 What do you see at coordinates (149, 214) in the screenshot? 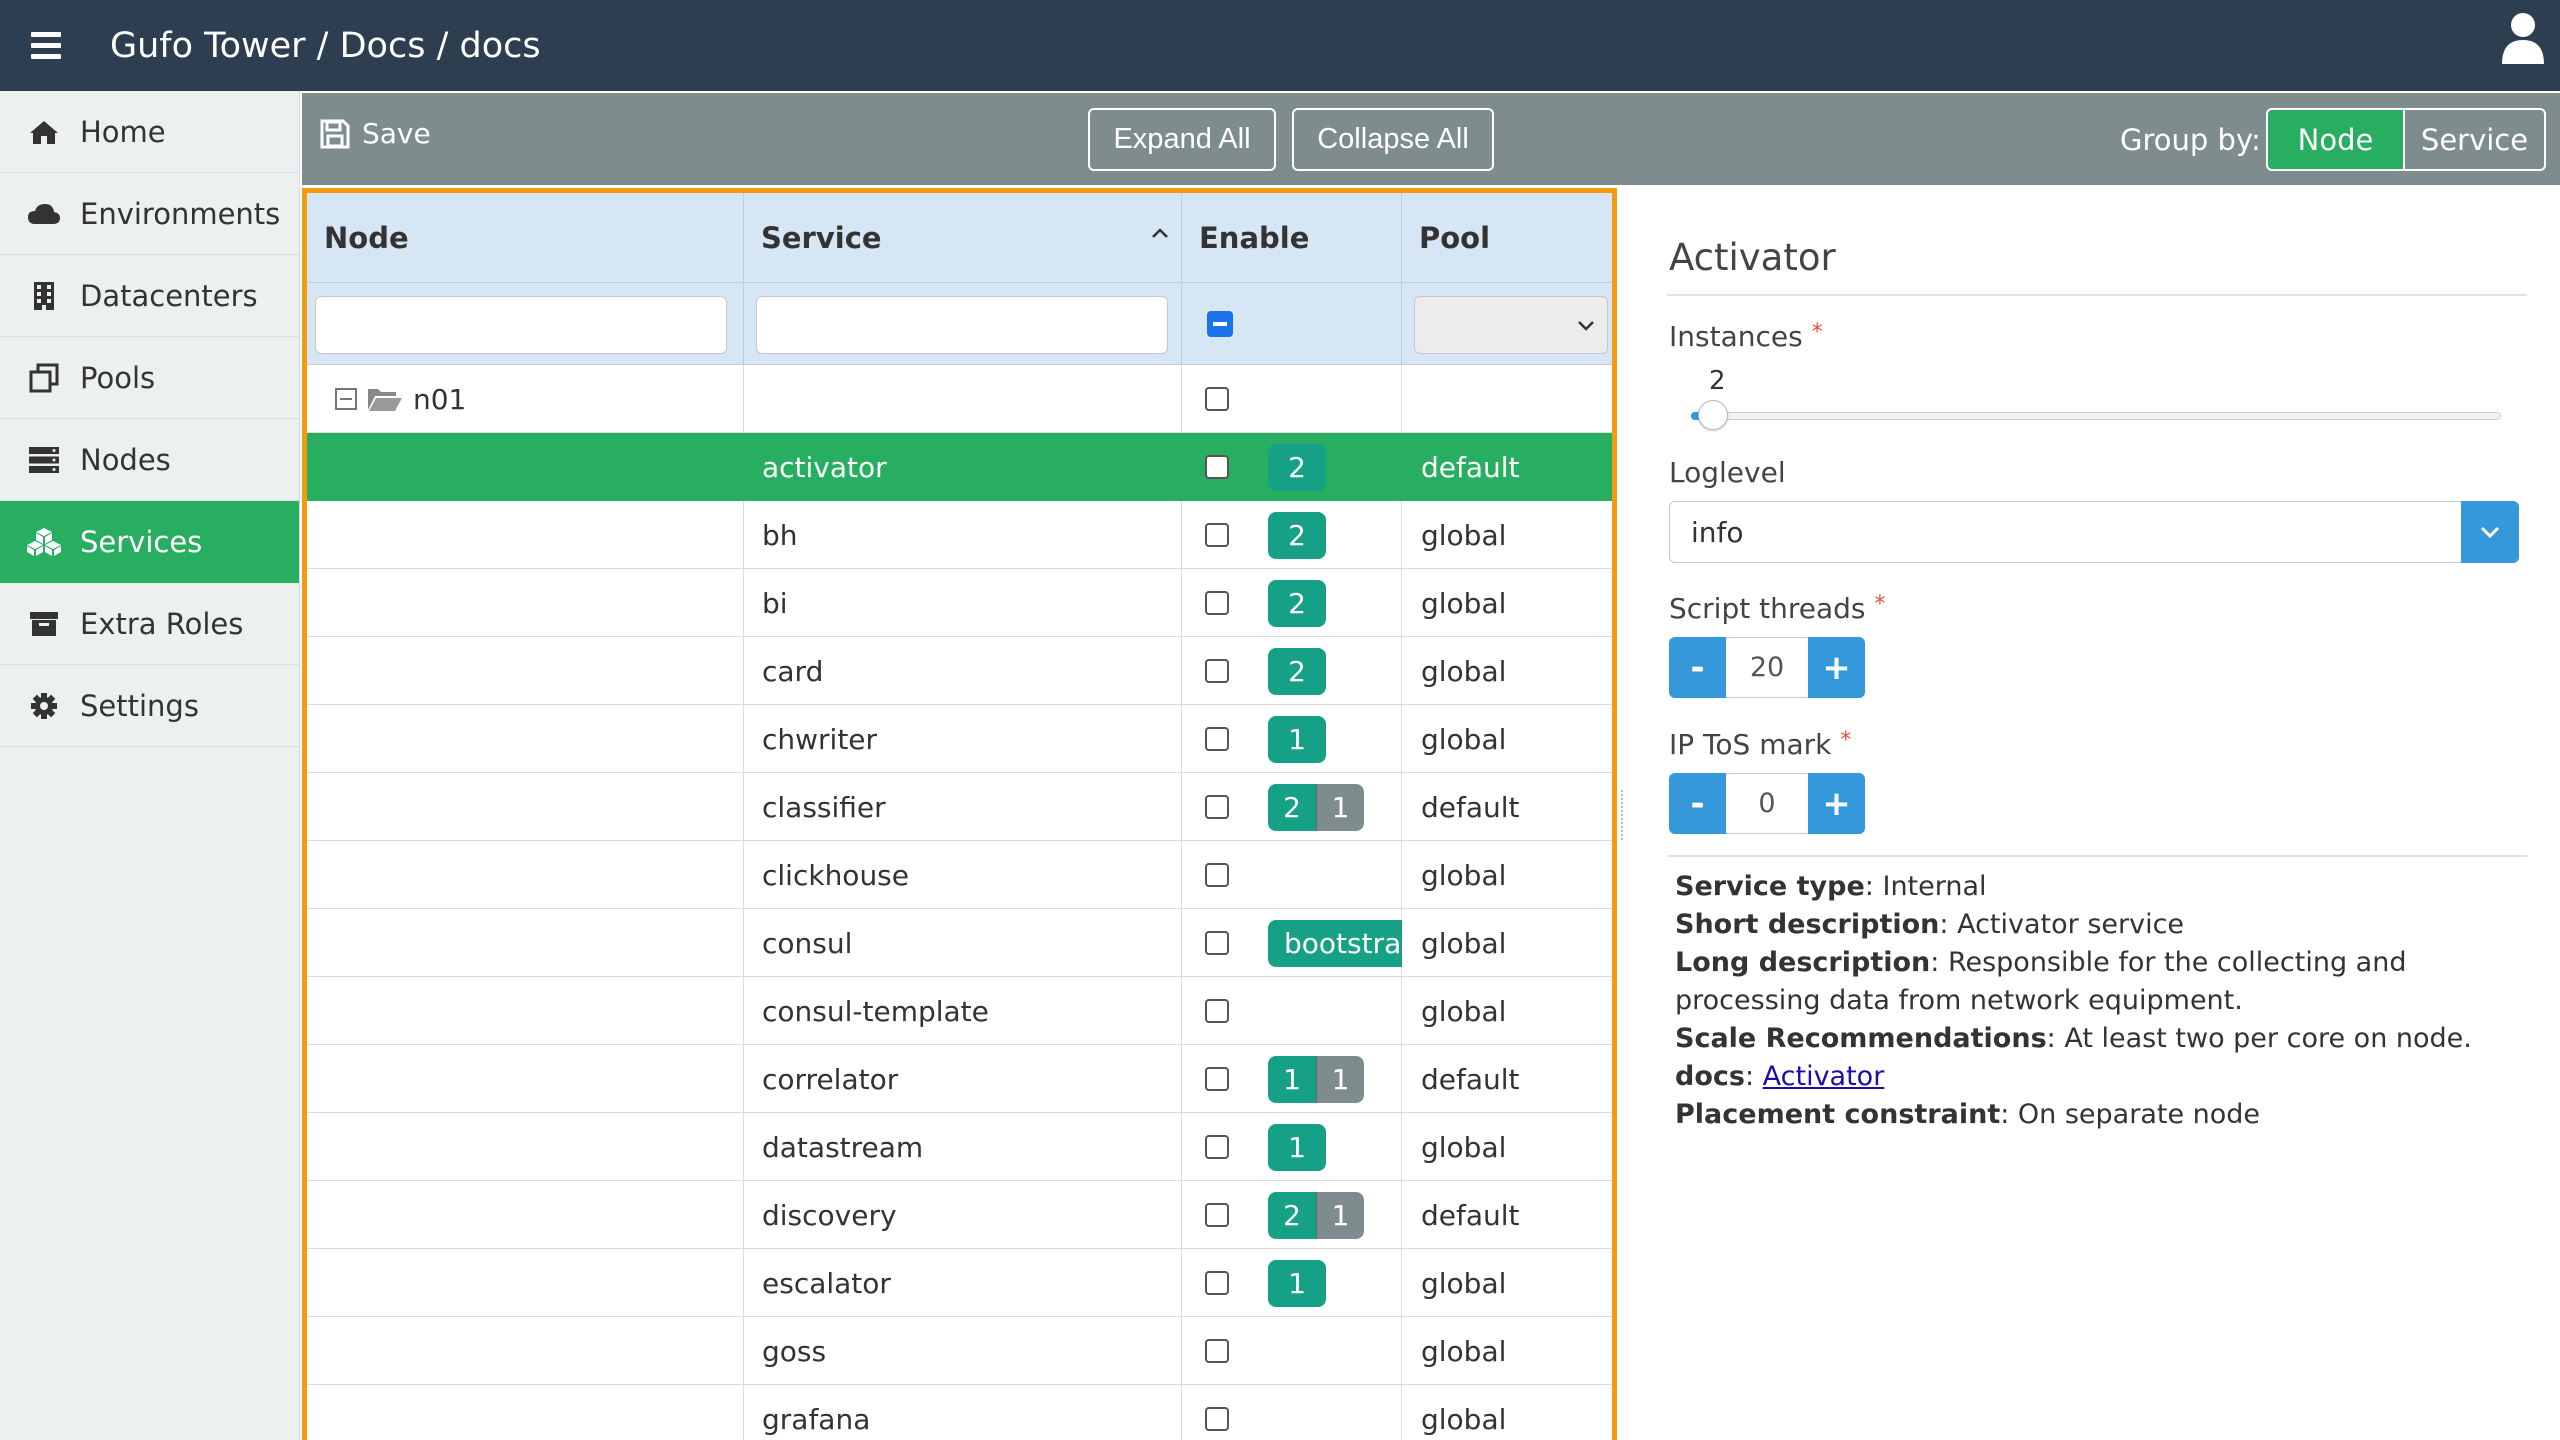
I see `sidebar-item-environments: Environments` at bounding box center [149, 214].